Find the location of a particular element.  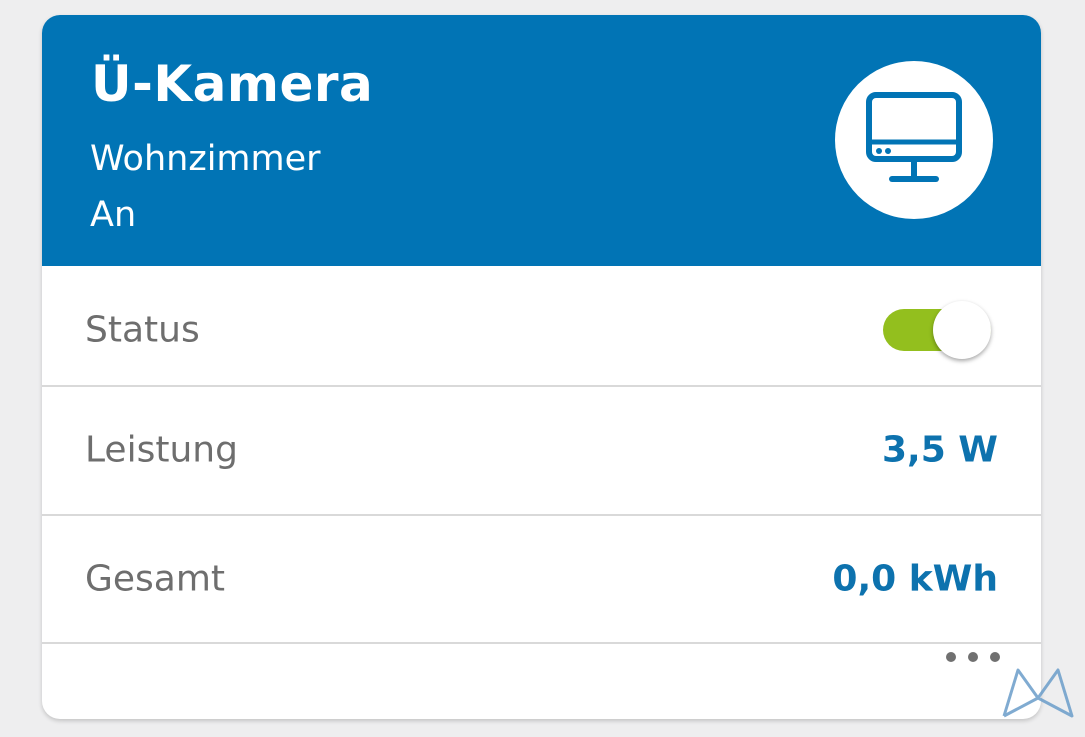

device-icon-badge is located at coordinates (914, 140).